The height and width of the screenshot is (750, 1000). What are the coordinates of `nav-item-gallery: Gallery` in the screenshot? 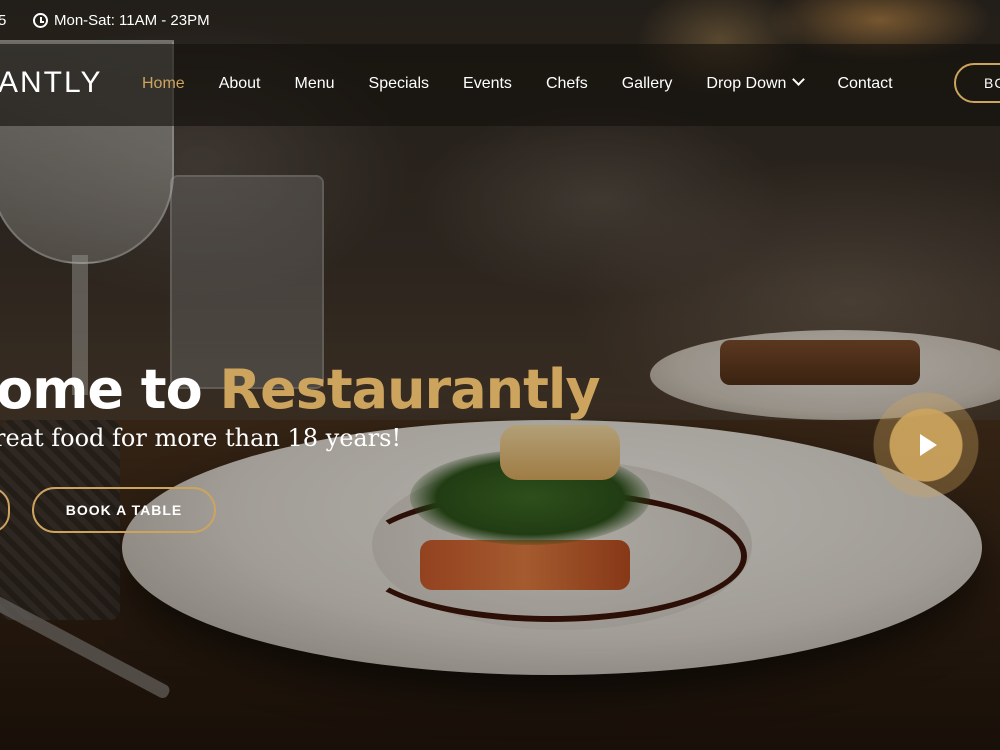 It's located at (647, 84).